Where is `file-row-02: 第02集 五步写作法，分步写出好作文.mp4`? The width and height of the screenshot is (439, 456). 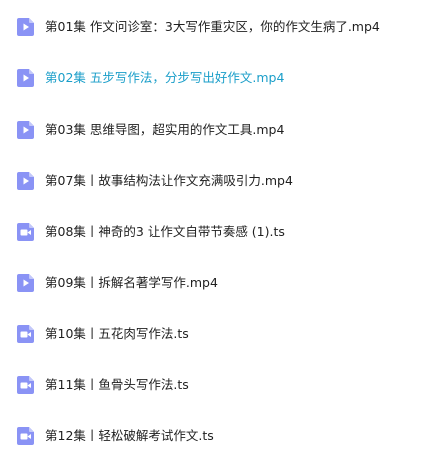
file-row-02: 第02集 五步写作法，分步写出好作文.mp4 is located at coordinates (219, 78).